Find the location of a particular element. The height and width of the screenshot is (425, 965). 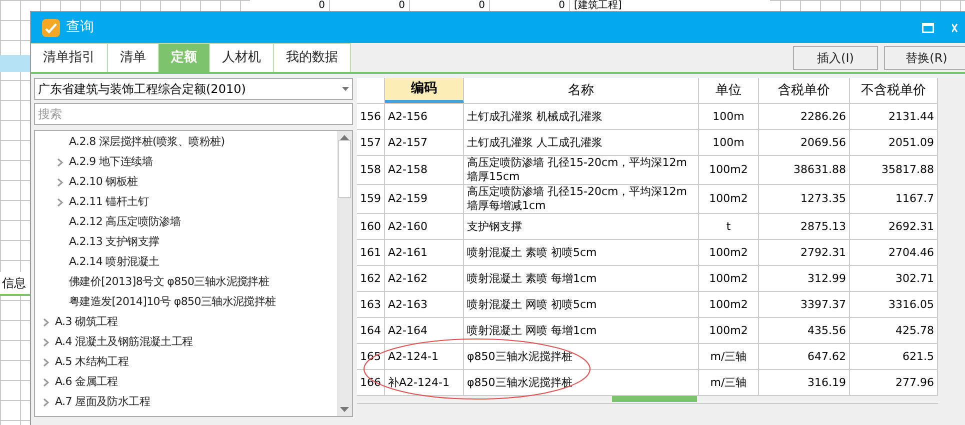

row-number: 163 is located at coordinates (371, 304).